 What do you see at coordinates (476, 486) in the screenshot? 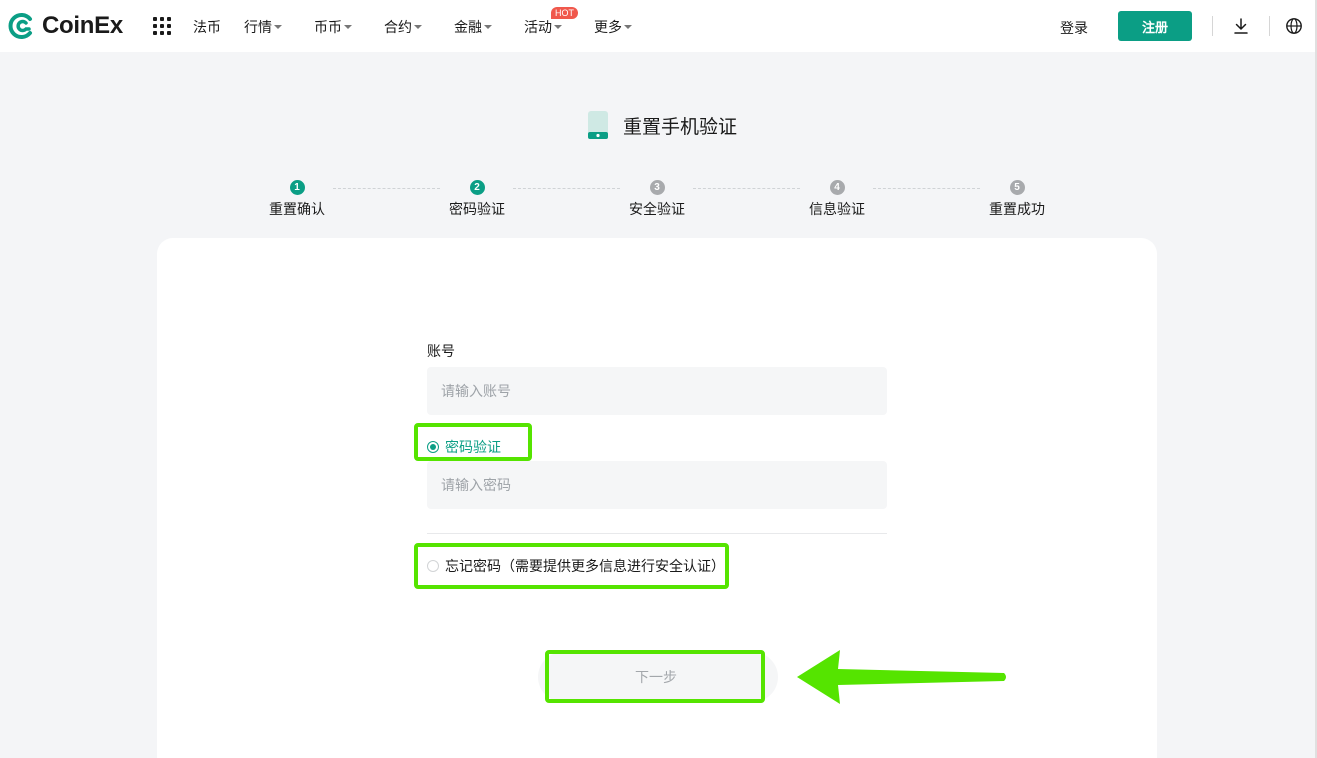
I see `password-placeholder: 请输入密码` at bounding box center [476, 486].